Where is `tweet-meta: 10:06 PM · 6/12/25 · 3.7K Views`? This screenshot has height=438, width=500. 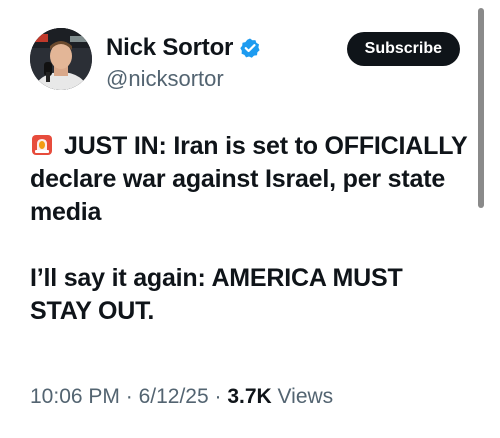 tweet-meta: 10:06 PM · 6/12/25 · 3.7K Views is located at coordinates (181, 397).